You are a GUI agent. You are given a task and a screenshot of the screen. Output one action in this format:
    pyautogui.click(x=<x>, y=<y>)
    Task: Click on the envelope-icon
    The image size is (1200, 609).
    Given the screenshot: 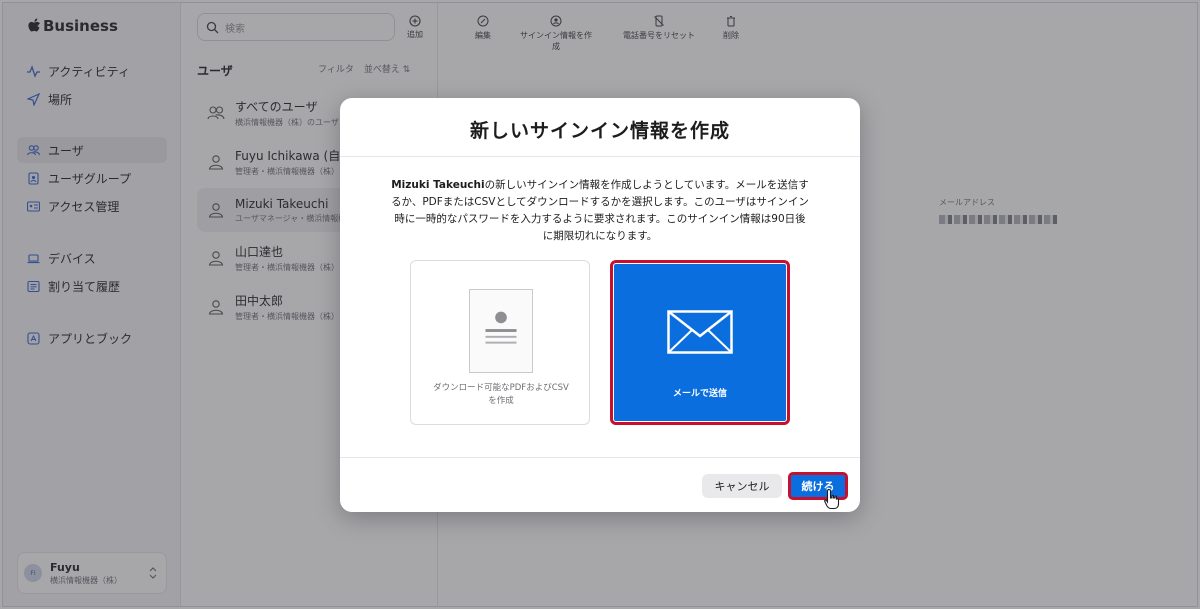 What is the action you would take?
    pyautogui.click(x=700, y=332)
    